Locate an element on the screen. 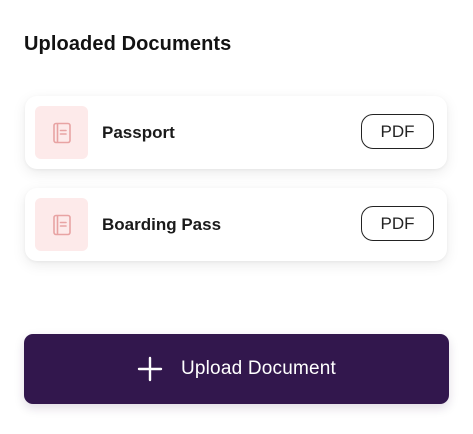  section-title: Uploaded Documents is located at coordinates (128, 44).